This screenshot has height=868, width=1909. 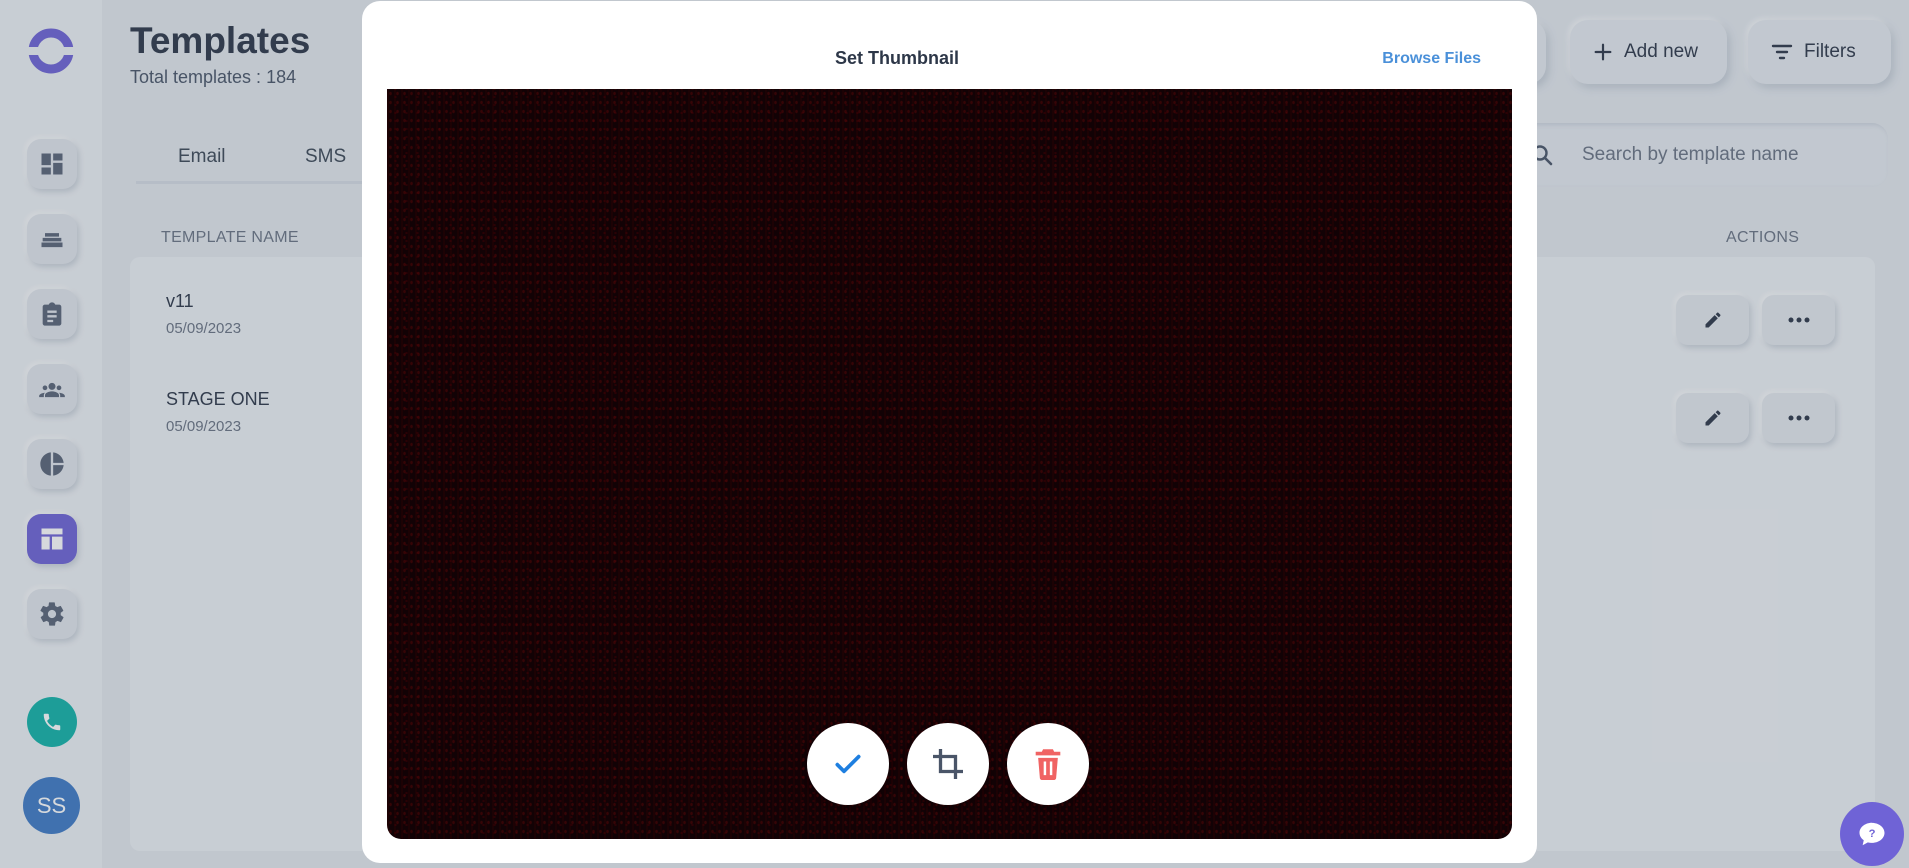 I want to click on crop-icon, so click(x=948, y=764).